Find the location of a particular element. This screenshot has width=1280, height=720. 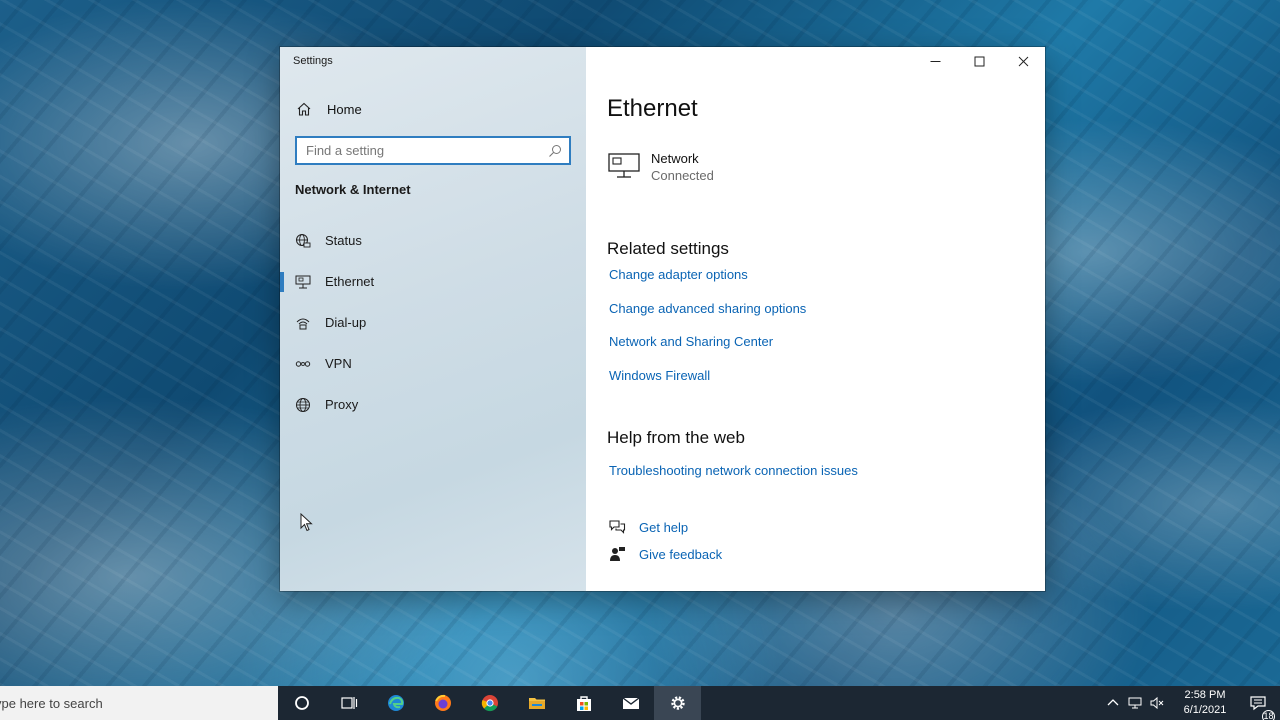

firefox-icon is located at coordinates (442, 702).